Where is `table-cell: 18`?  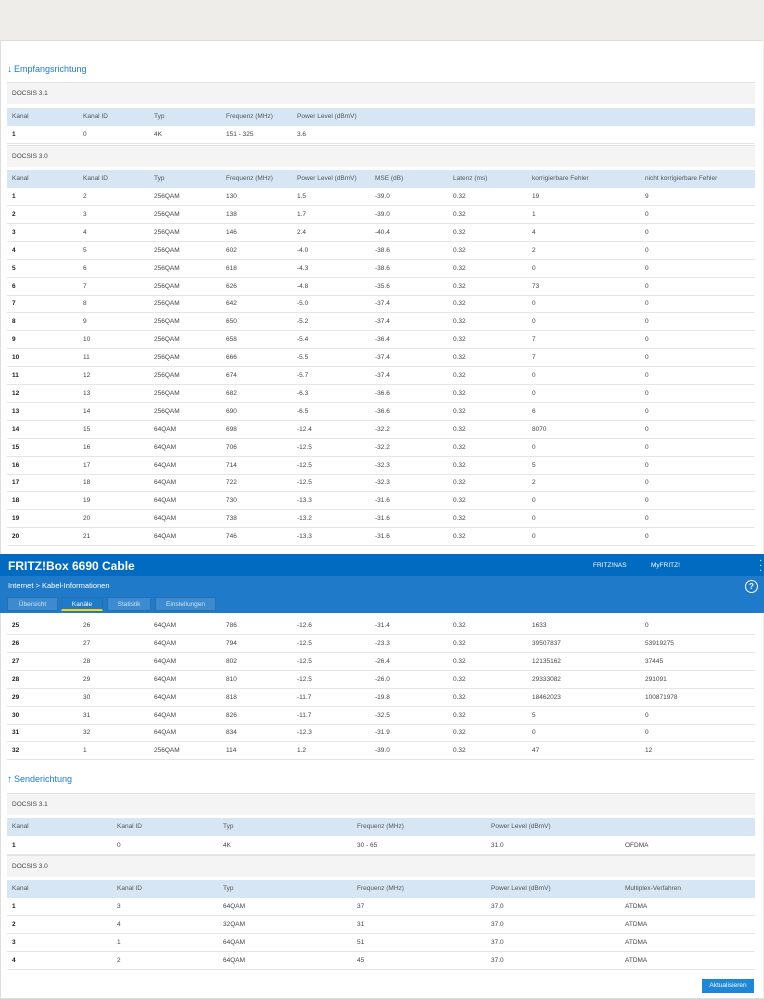
table-cell: 18 is located at coordinates (16, 501).